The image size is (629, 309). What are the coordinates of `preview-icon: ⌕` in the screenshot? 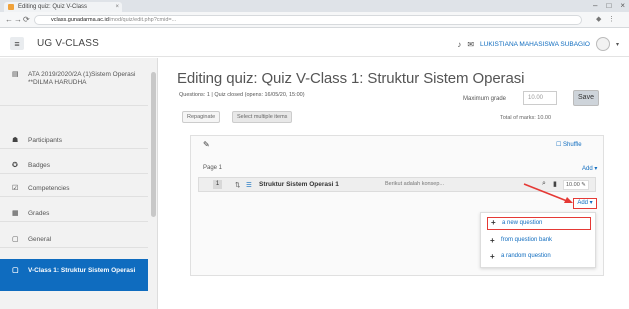 It's located at (544, 184).